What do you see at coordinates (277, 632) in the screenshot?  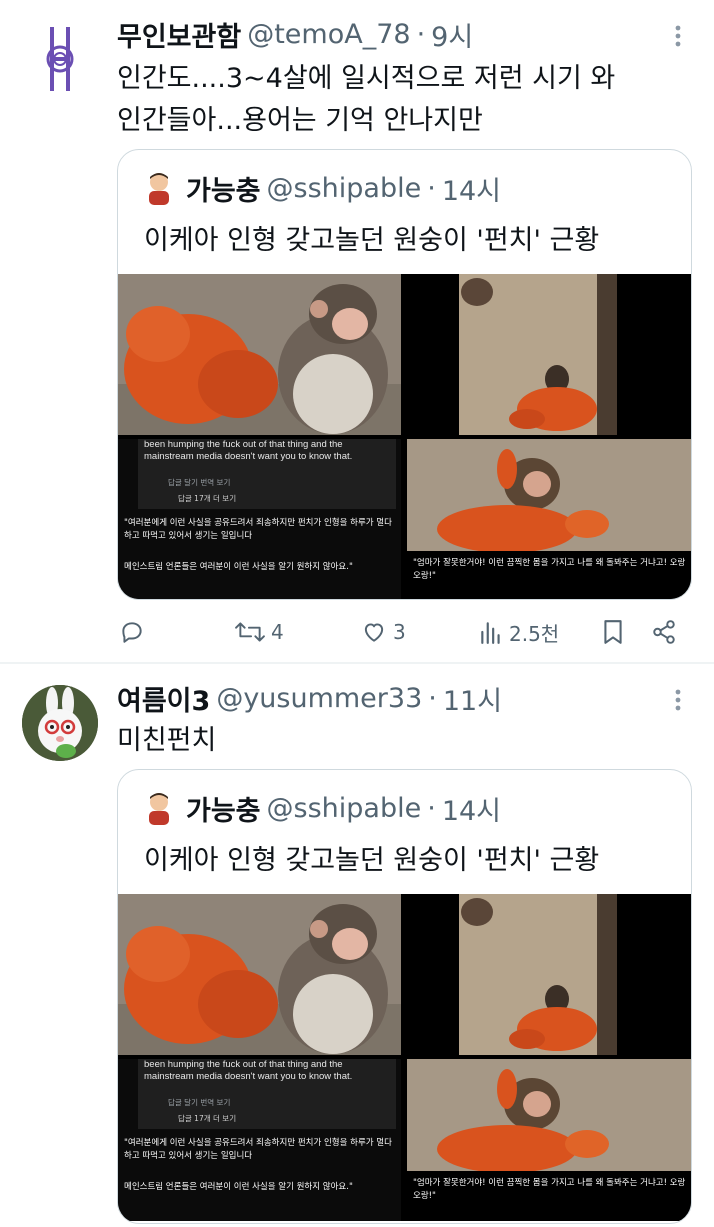 I see `retweet-count: 4` at bounding box center [277, 632].